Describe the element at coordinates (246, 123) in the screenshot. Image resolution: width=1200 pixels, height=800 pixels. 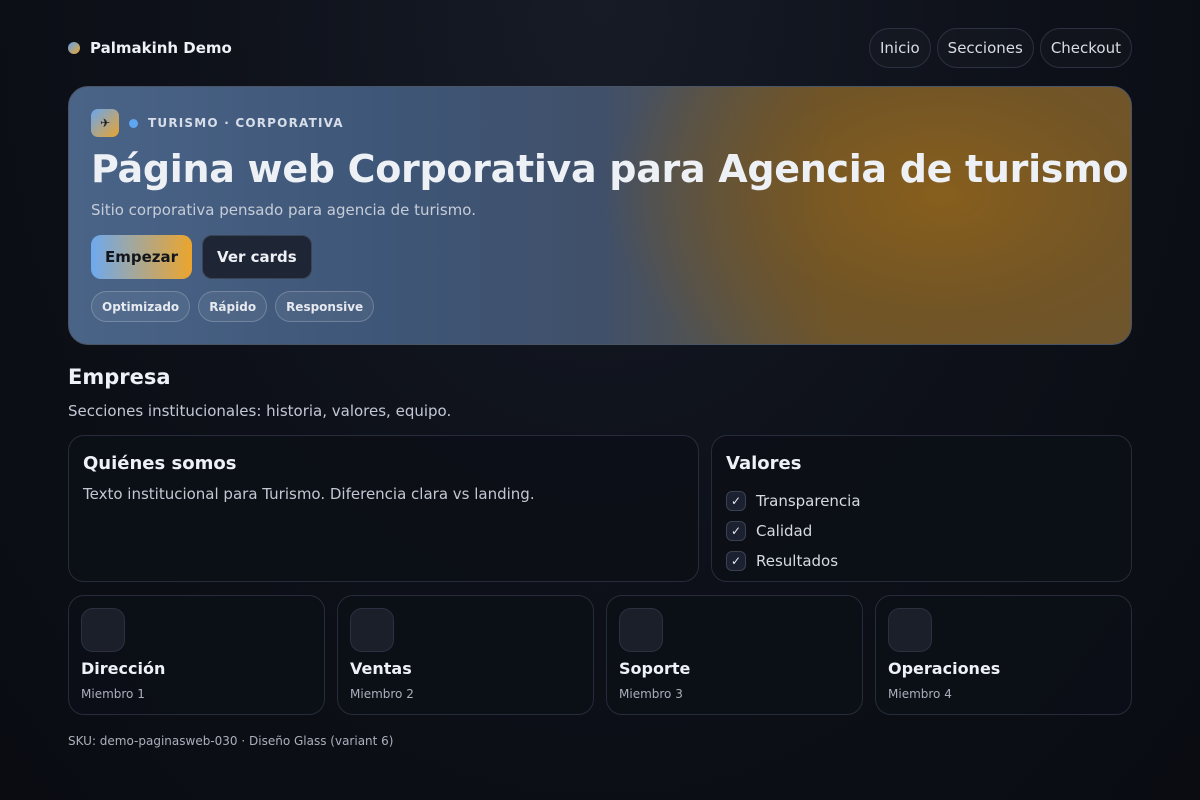
I see `hero-category-tag: TURISMO · CORPORATIVA` at that location.